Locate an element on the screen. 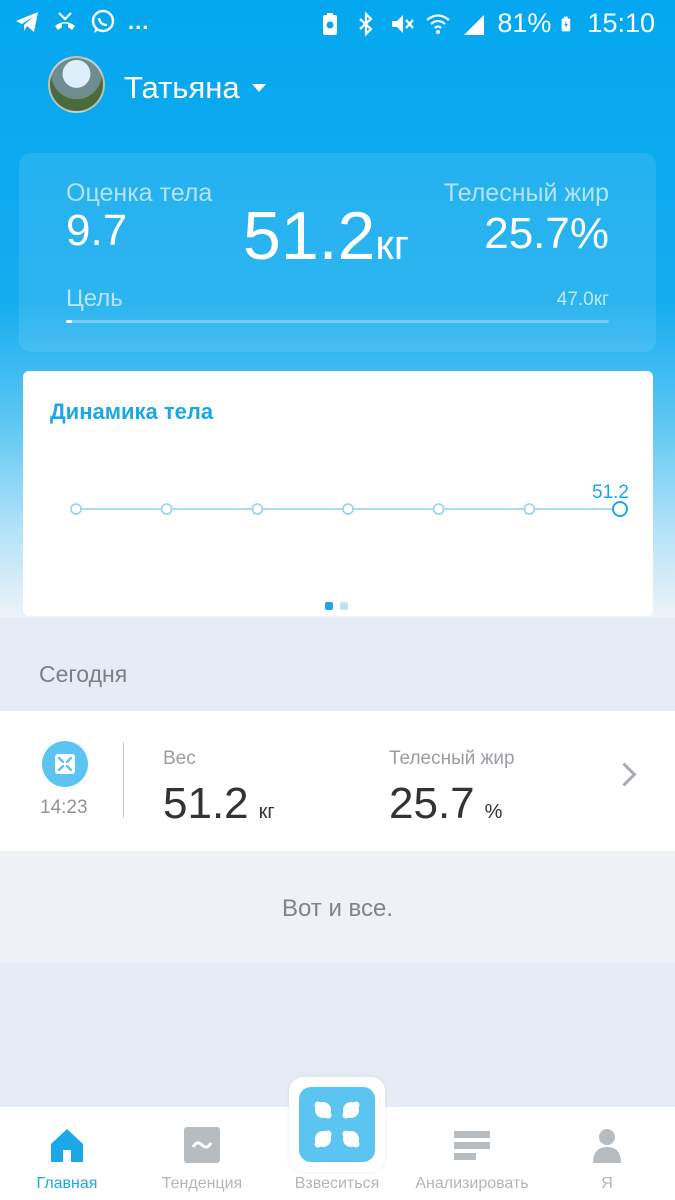 Image resolution: width=675 pixels, height=1200 pixels. tab-analyze-label: Анализировать is located at coordinates (472, 1183).